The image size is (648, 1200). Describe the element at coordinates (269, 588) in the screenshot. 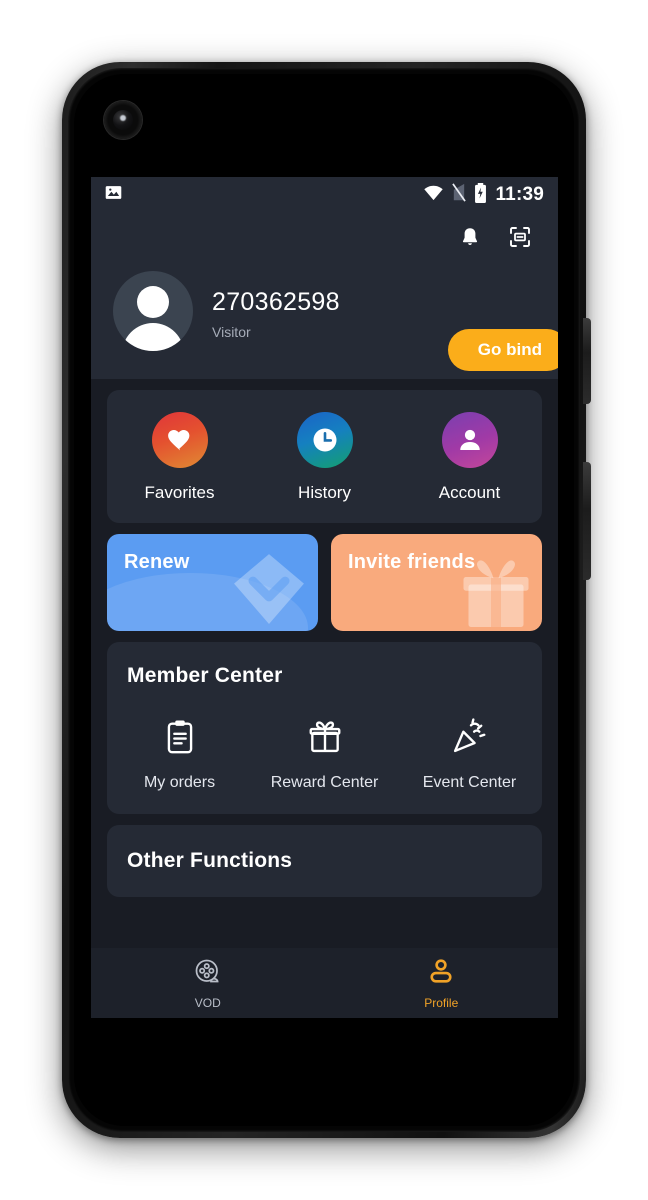

I see `diamond-icon` at that location.